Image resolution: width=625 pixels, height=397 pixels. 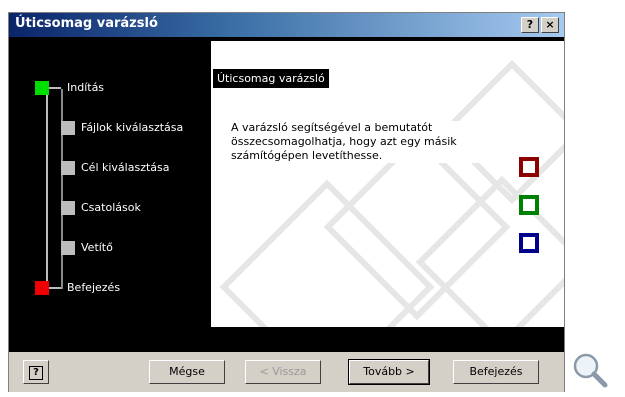 I want to click on step-indicator-files, so click(x=68, y=128).